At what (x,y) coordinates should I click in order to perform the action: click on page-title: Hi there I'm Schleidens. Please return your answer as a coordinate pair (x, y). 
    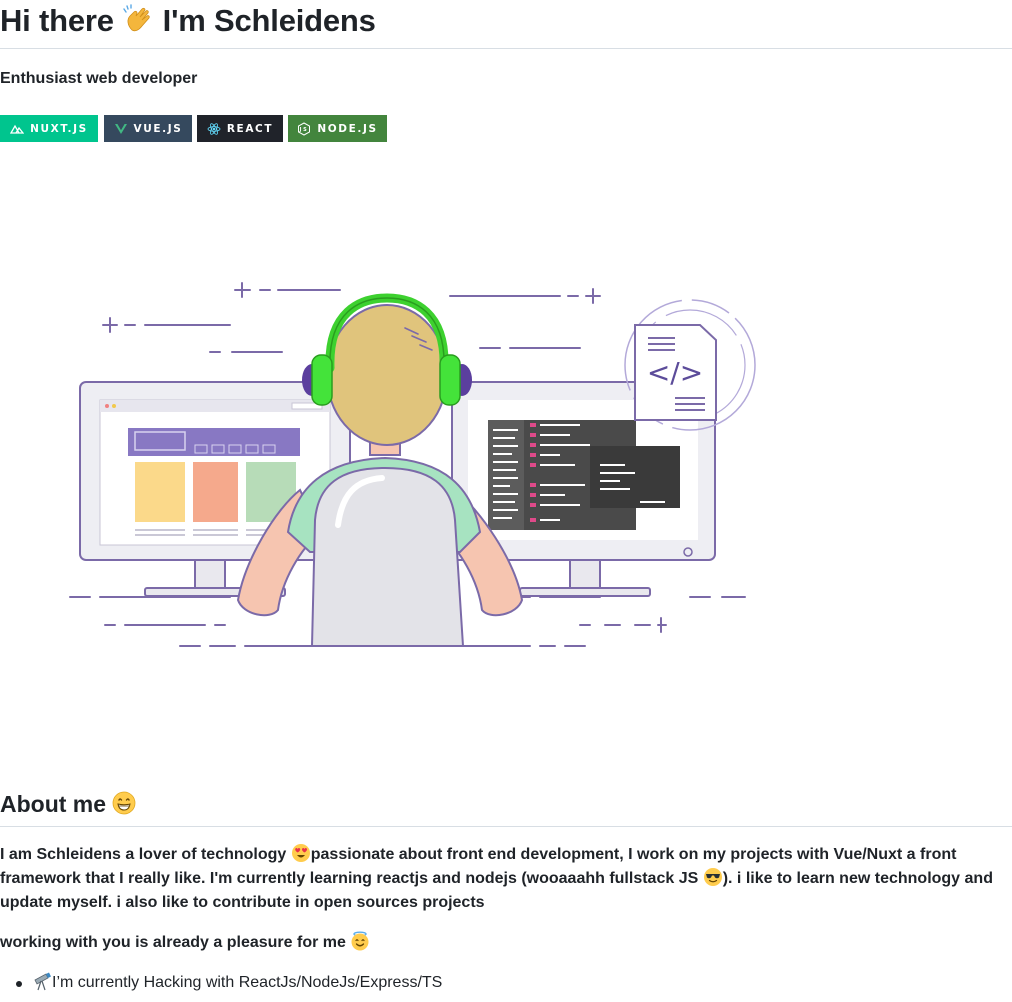
    Looking at the image, I should click on (506, 21).